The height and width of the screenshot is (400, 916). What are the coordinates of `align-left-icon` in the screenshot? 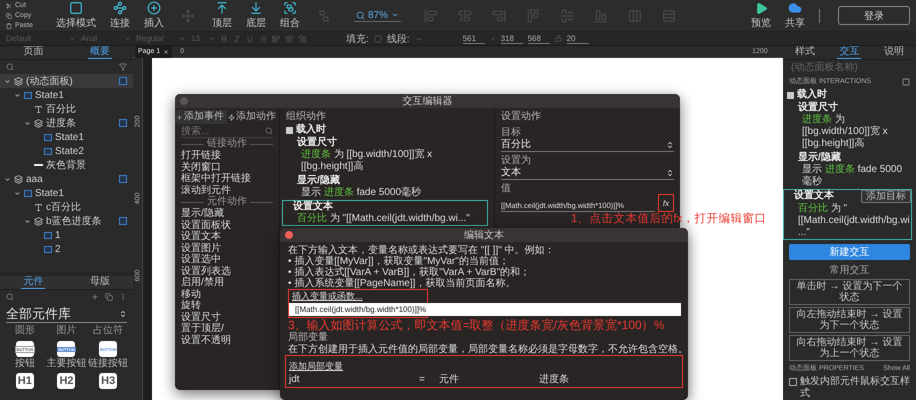 It's located at (276, 38).